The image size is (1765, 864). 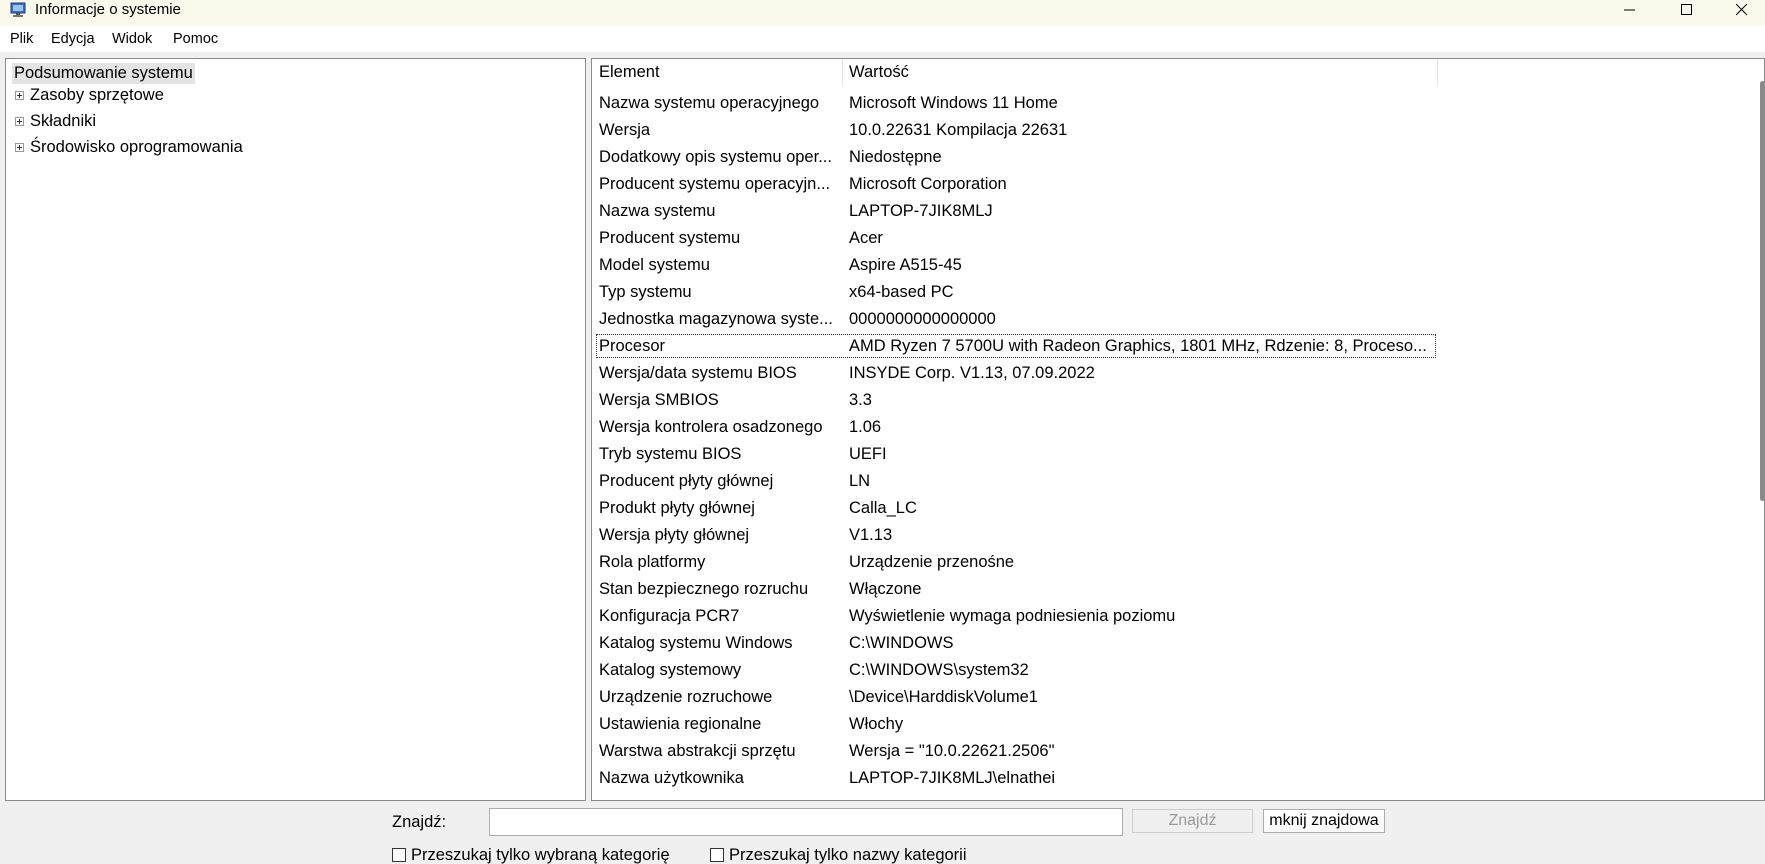 I want to click on row-element: Wersja, so click(x=625, y=130).